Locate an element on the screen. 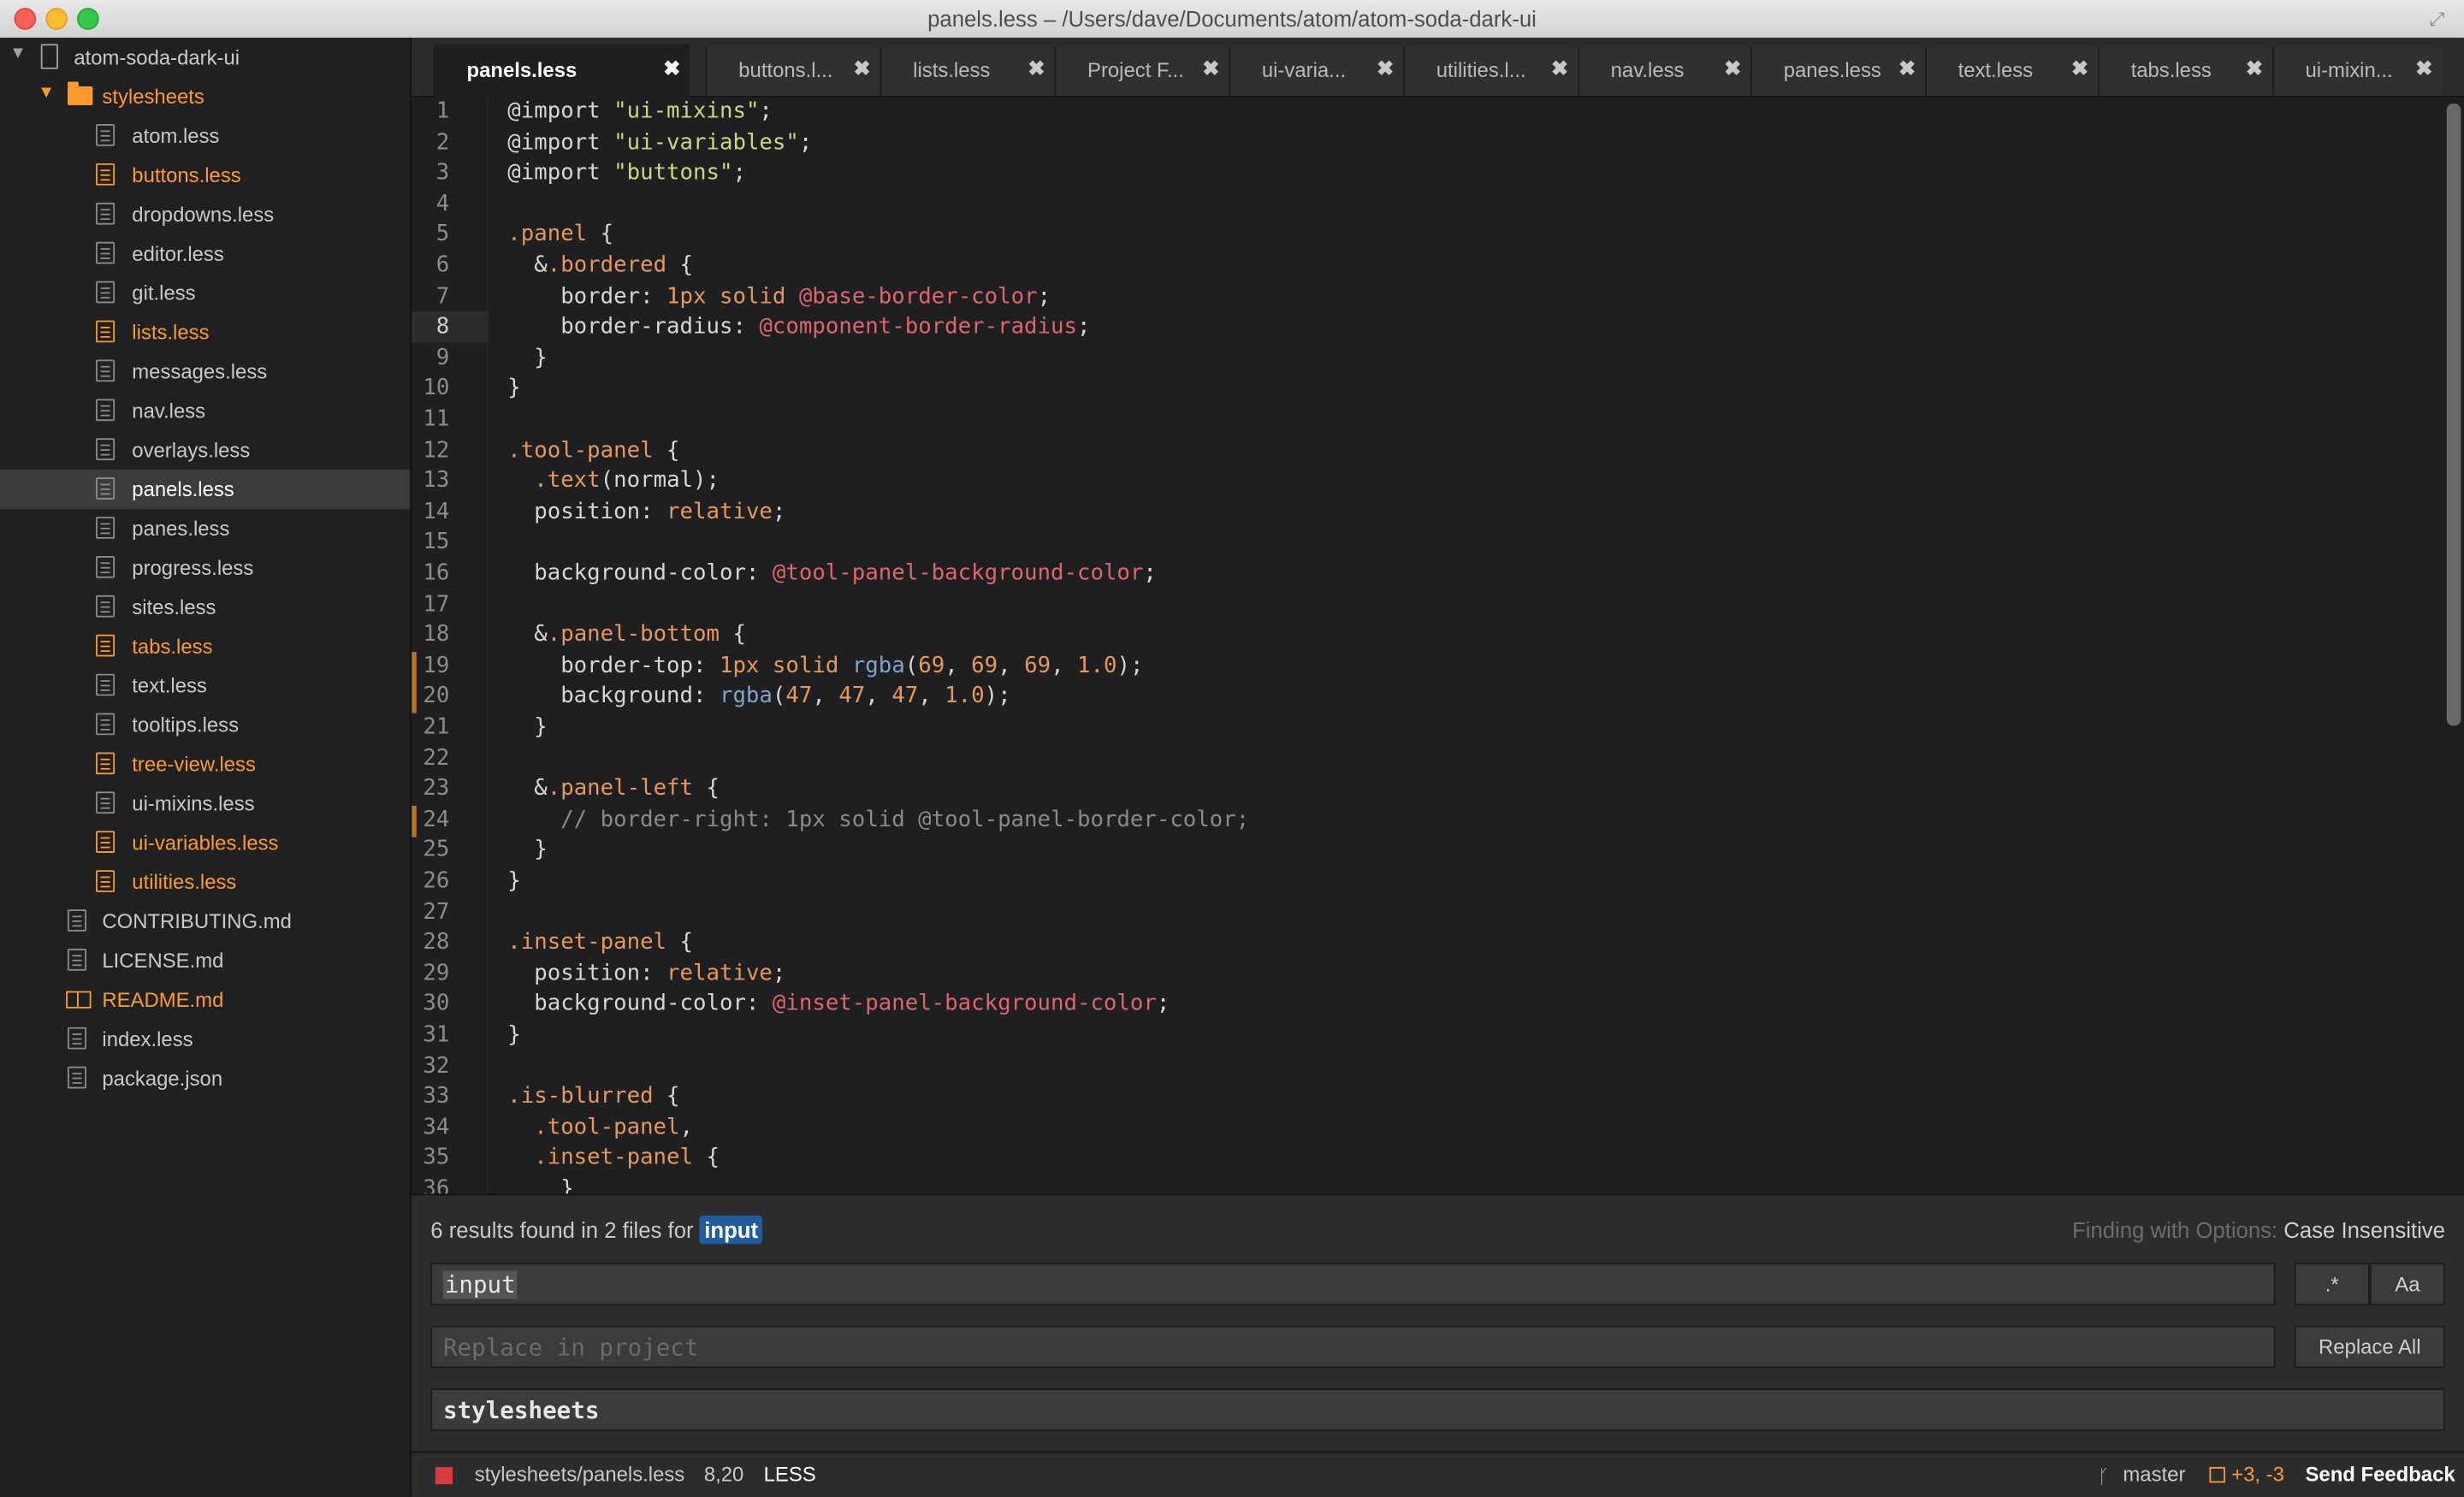 This screenshot has width=2464, height=1497. code-line: .tool-panel { is located at coordinates (593, 450).